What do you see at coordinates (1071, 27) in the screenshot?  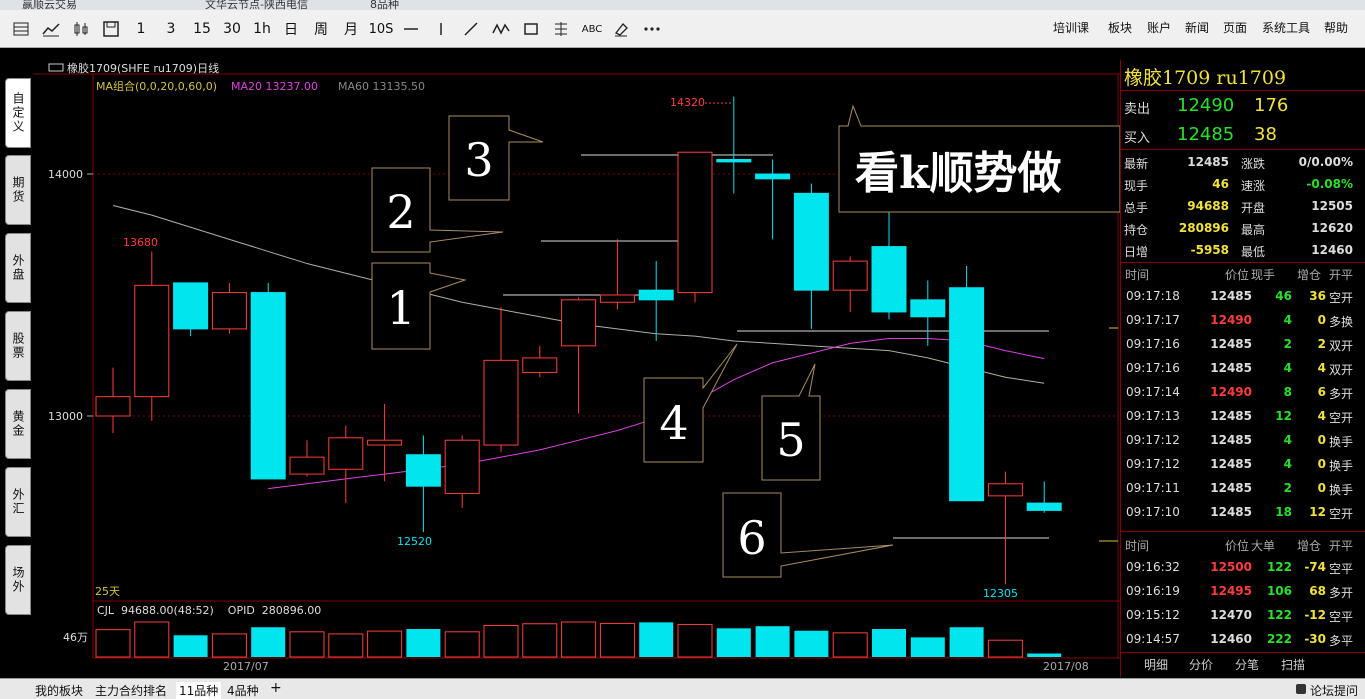 I see `menu-training: 培训课` at bounding box center [1071, 27].